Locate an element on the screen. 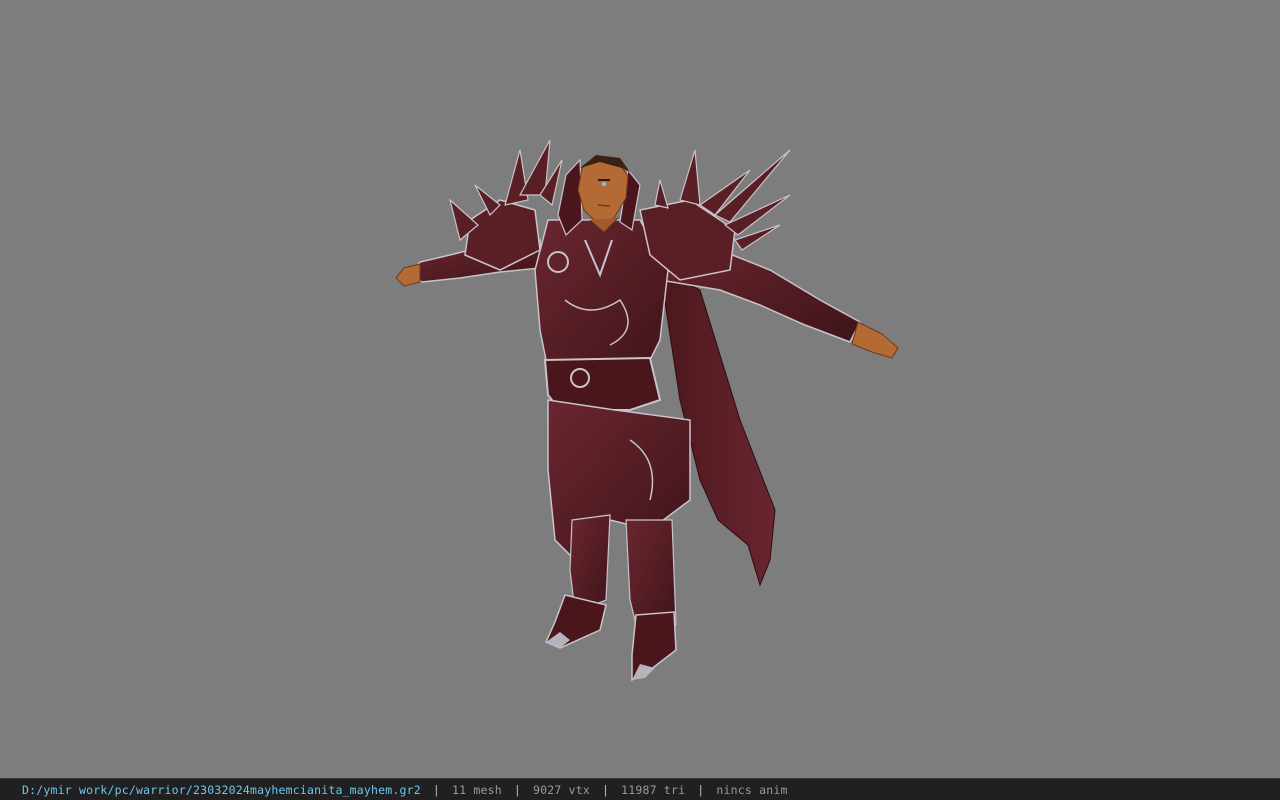  right-pauldron-spikes is located at coordinates (715, 215).